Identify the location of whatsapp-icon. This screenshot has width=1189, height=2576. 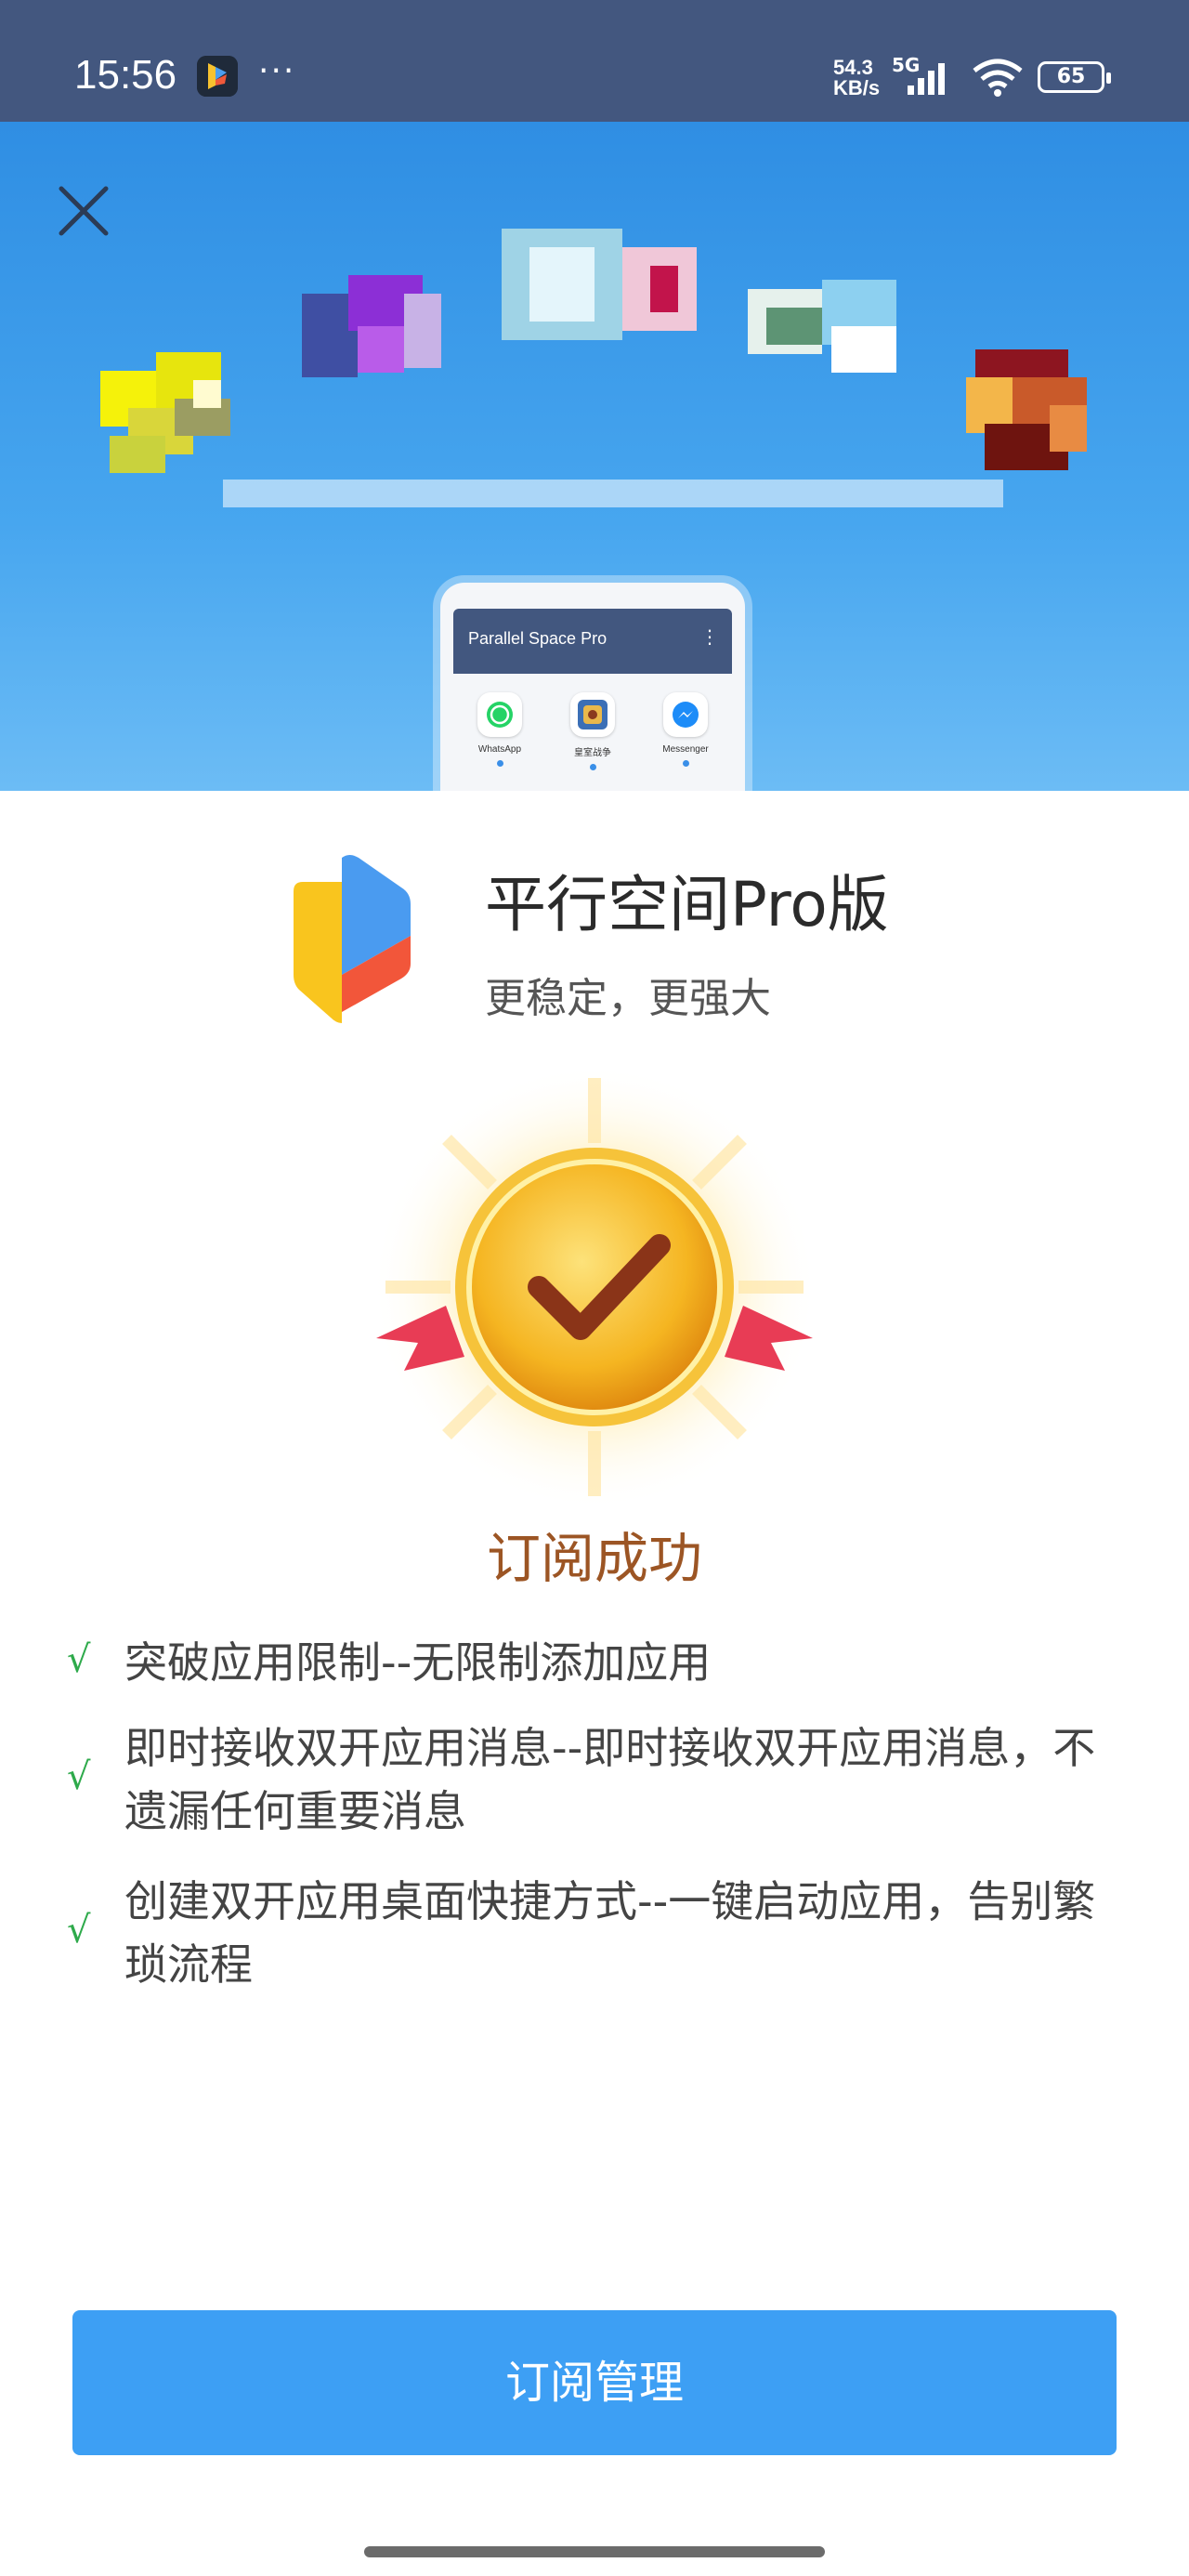
(499, 714).